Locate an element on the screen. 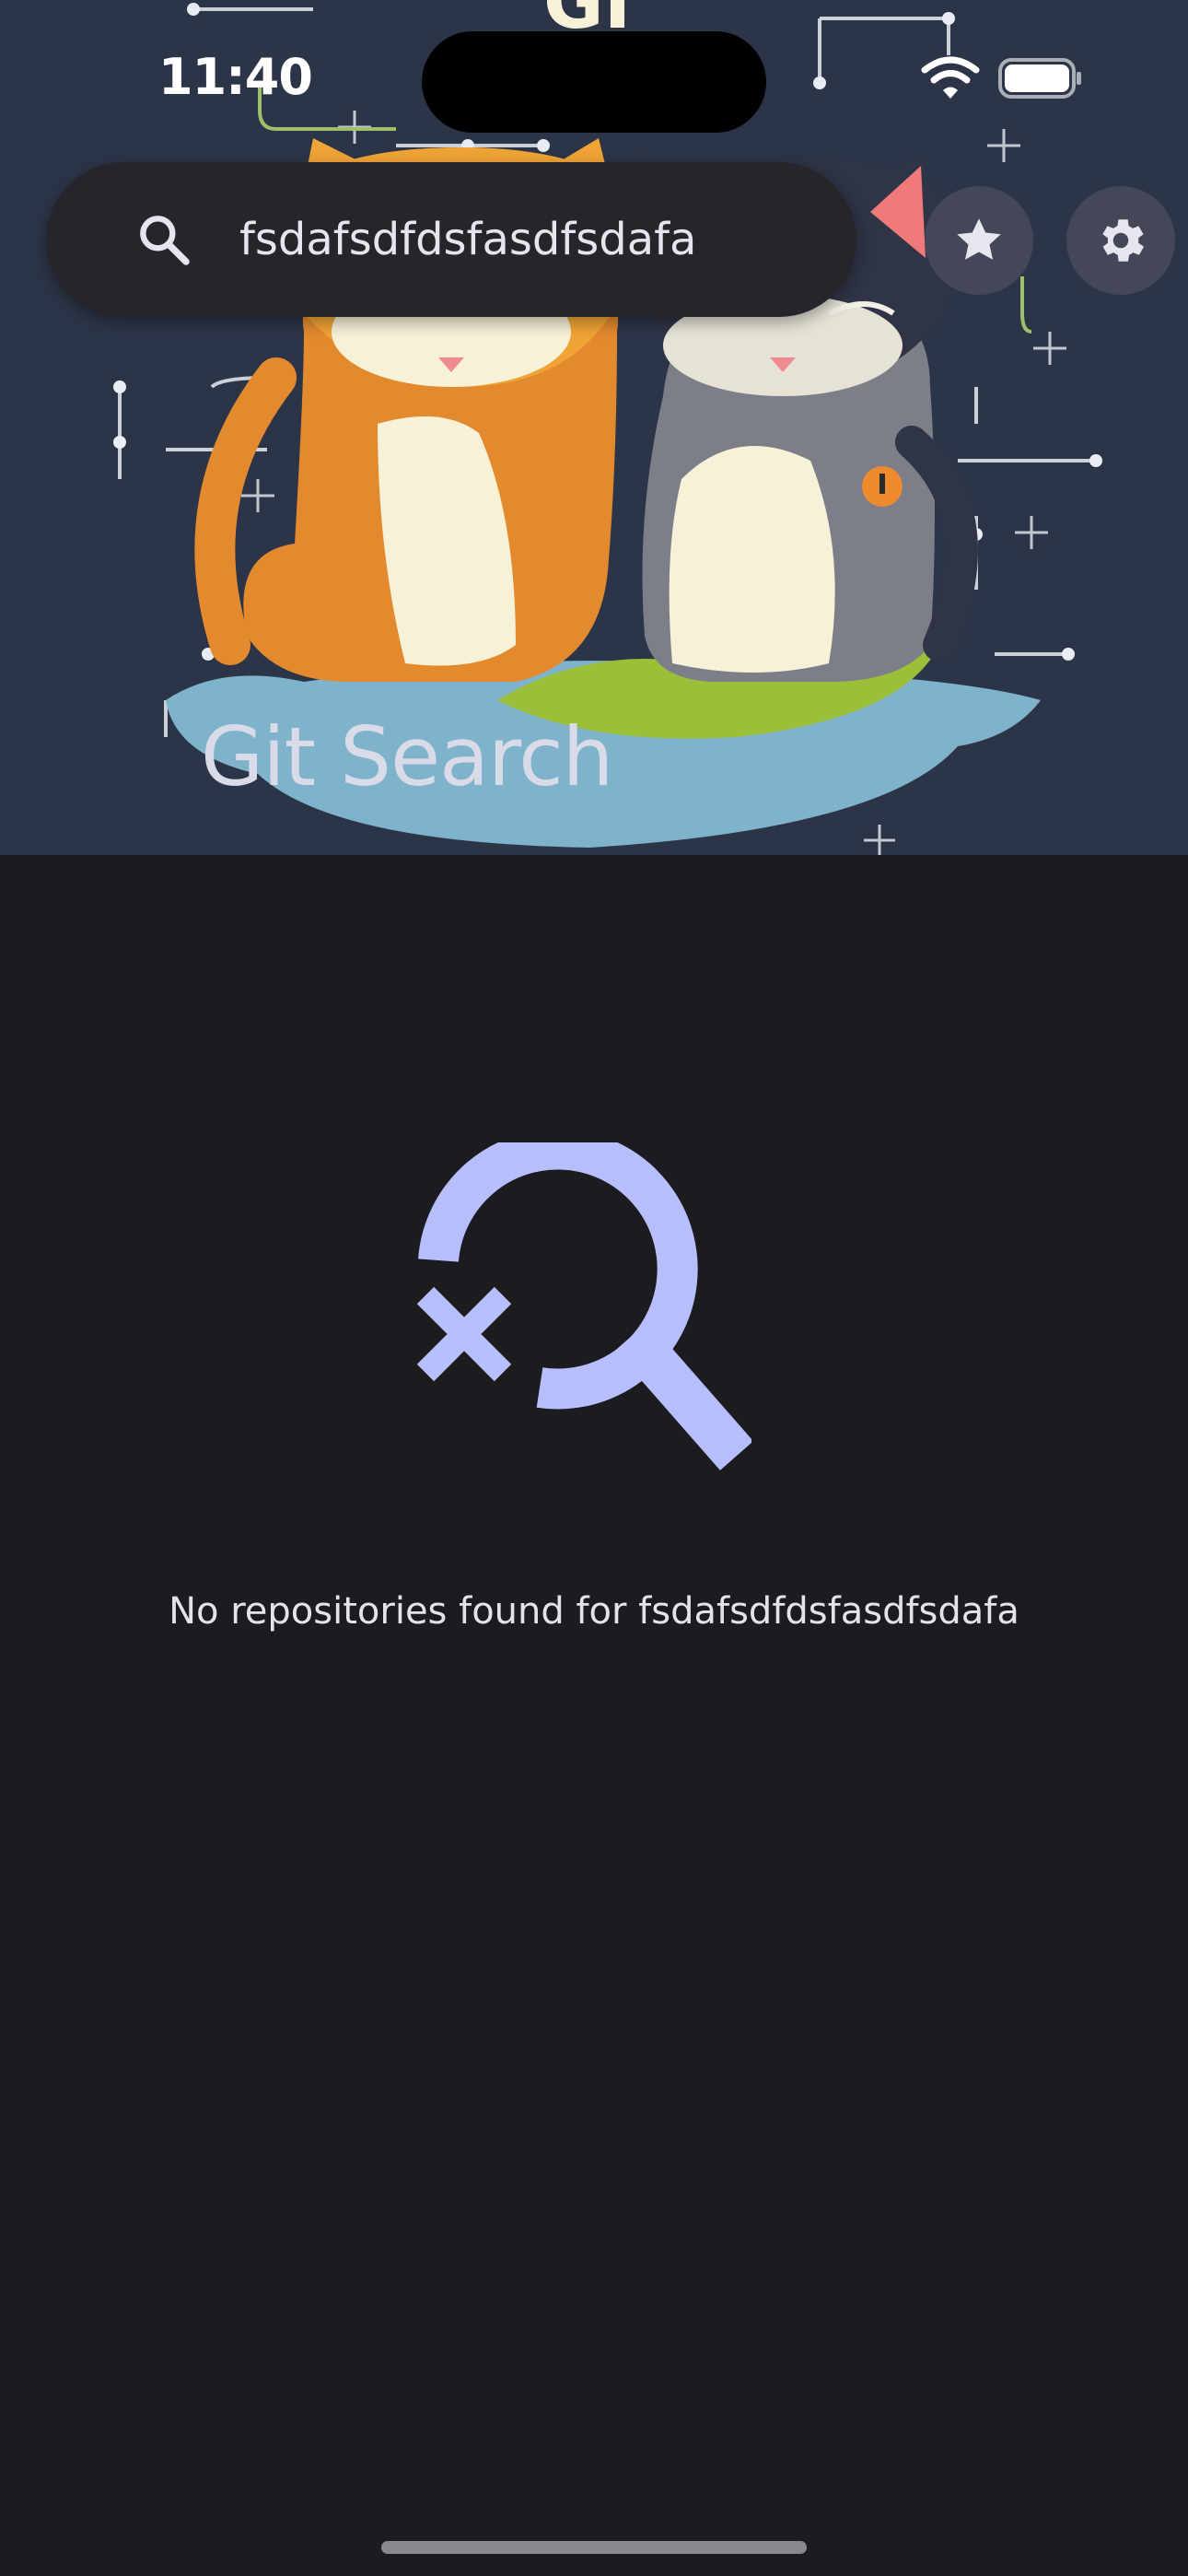  settings-button is located at coordinates (1120, 240).